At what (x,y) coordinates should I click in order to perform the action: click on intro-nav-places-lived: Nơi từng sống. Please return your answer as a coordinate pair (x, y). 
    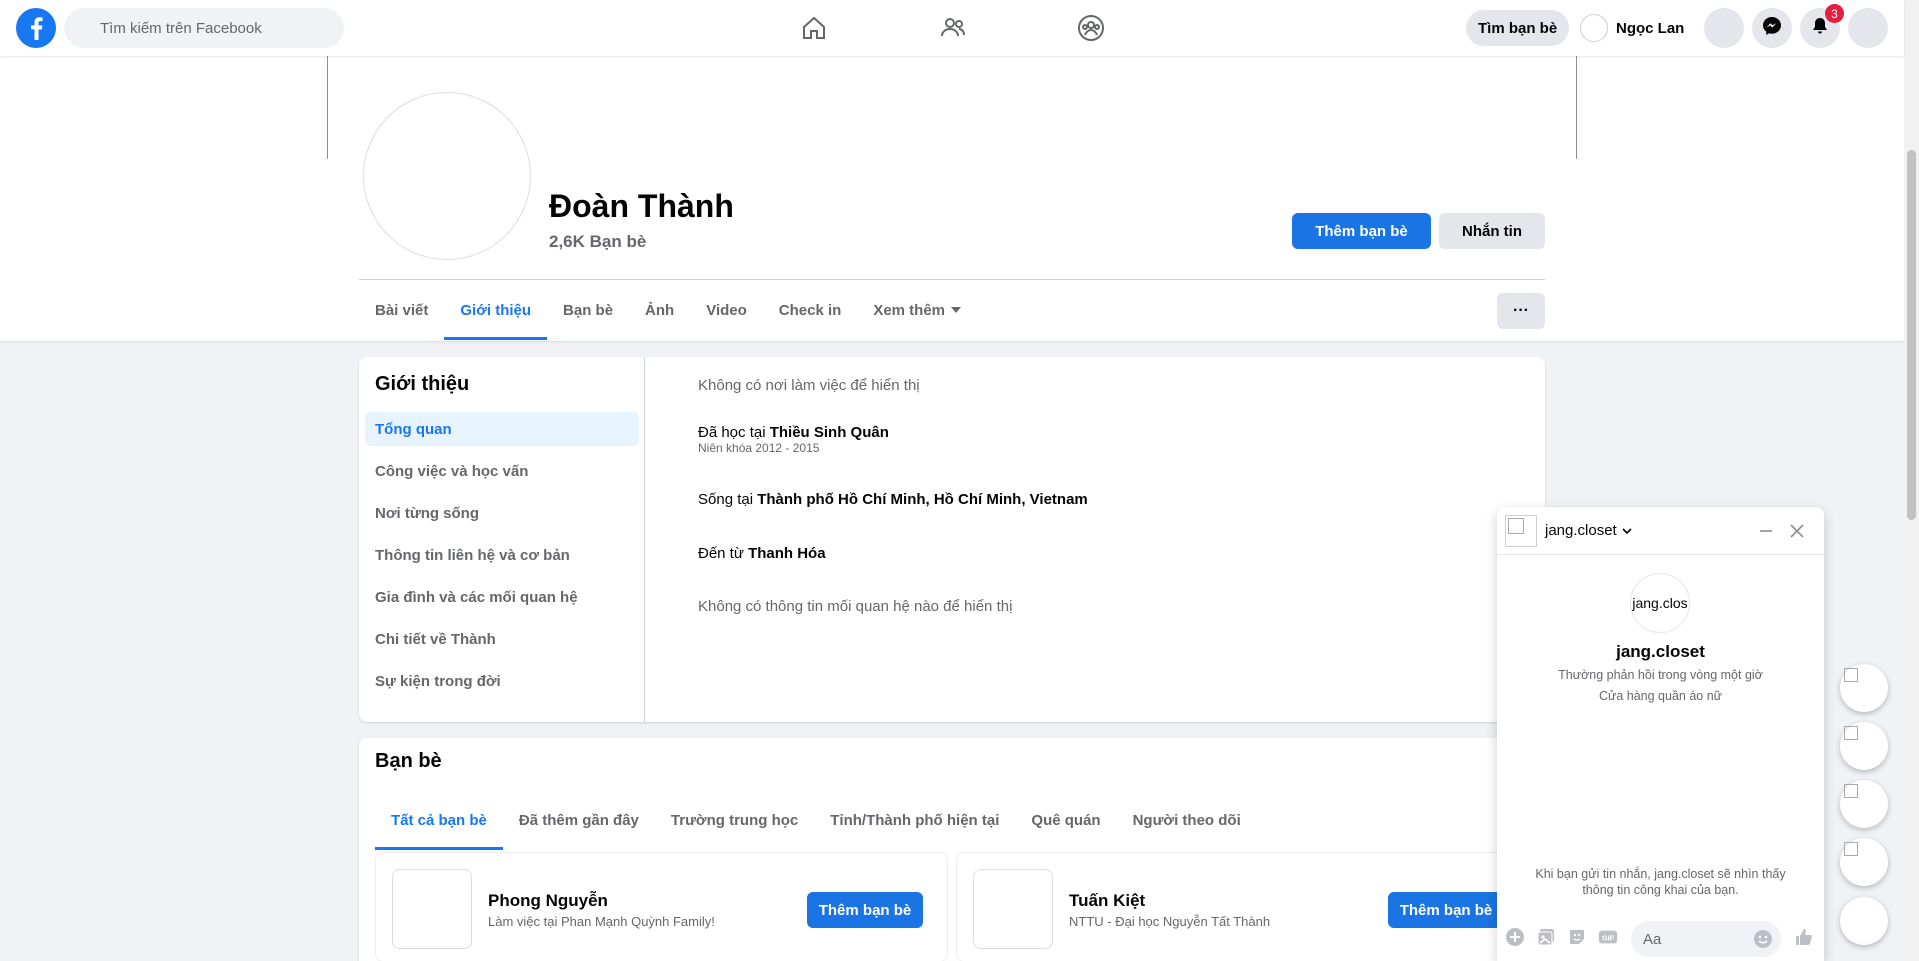
    Looking at the image, I should click on (502, 513).